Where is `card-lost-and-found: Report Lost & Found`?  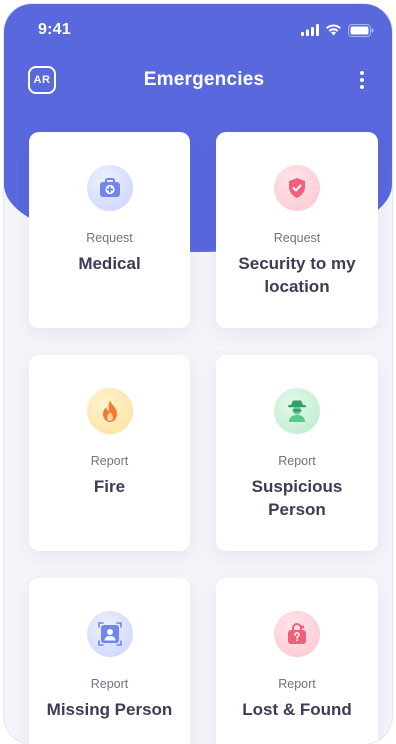
card-lost-and-found: Report Lost & Found is located at coordinates (297, 661).